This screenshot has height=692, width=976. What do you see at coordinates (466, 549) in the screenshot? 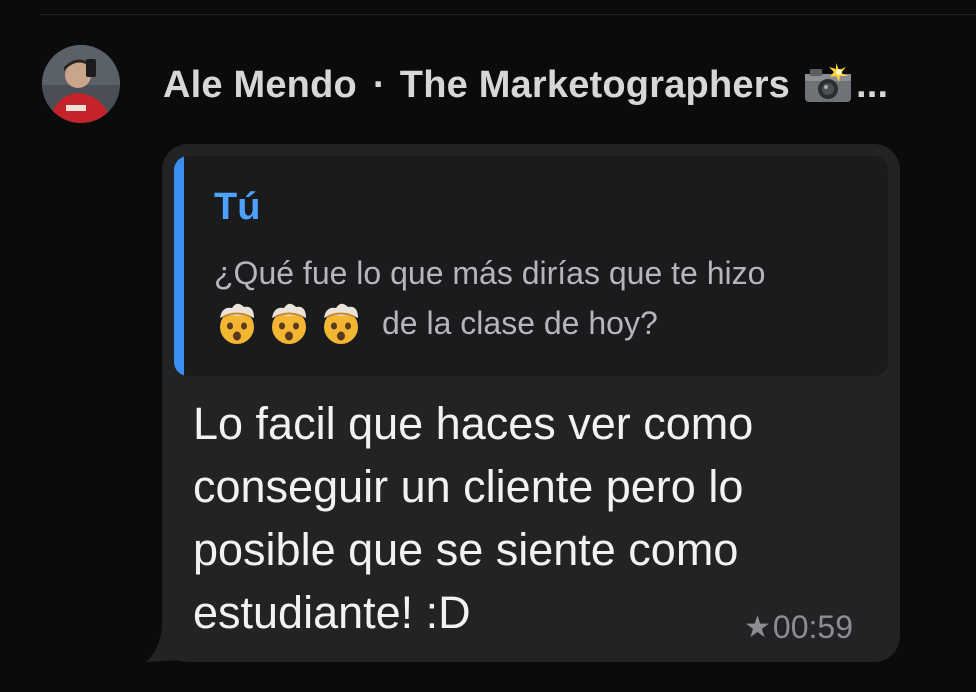
I see `message-line: posible que se siente como` at bounding box center [466, 549].